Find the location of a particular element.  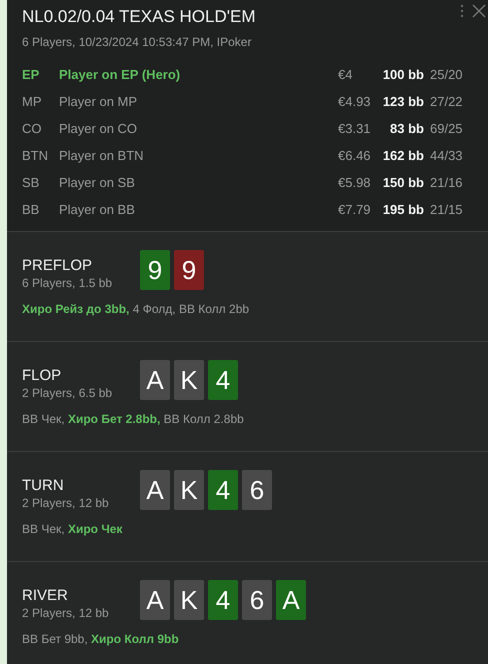

player-stack: 83 bb is located at coordinates (407, 129).